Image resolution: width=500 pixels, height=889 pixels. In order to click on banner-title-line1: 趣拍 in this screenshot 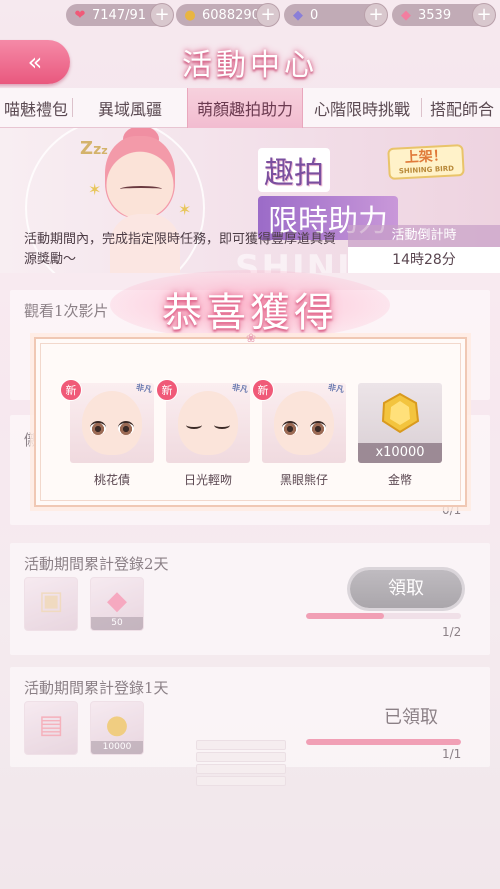, I will do `click(294, 170)`.